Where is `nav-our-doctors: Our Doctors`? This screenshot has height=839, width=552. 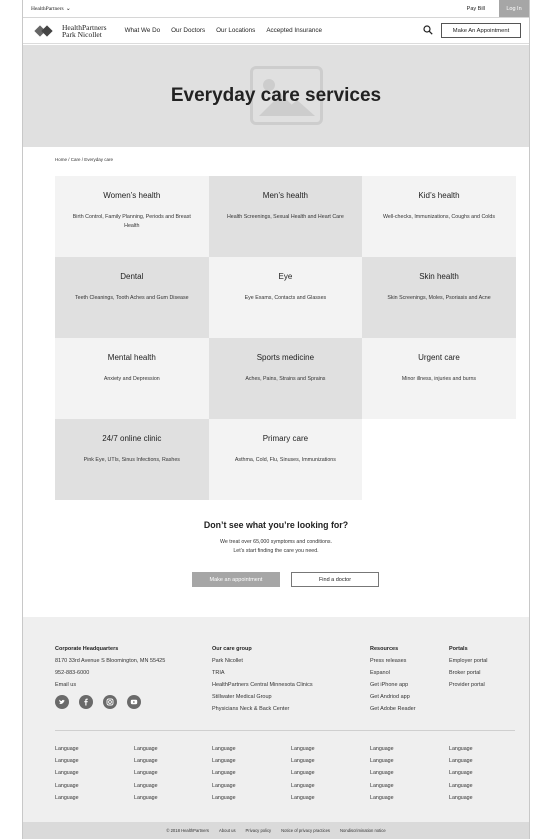
nav-our-doctors: Our Doctors is located at coordinates (188, 30).